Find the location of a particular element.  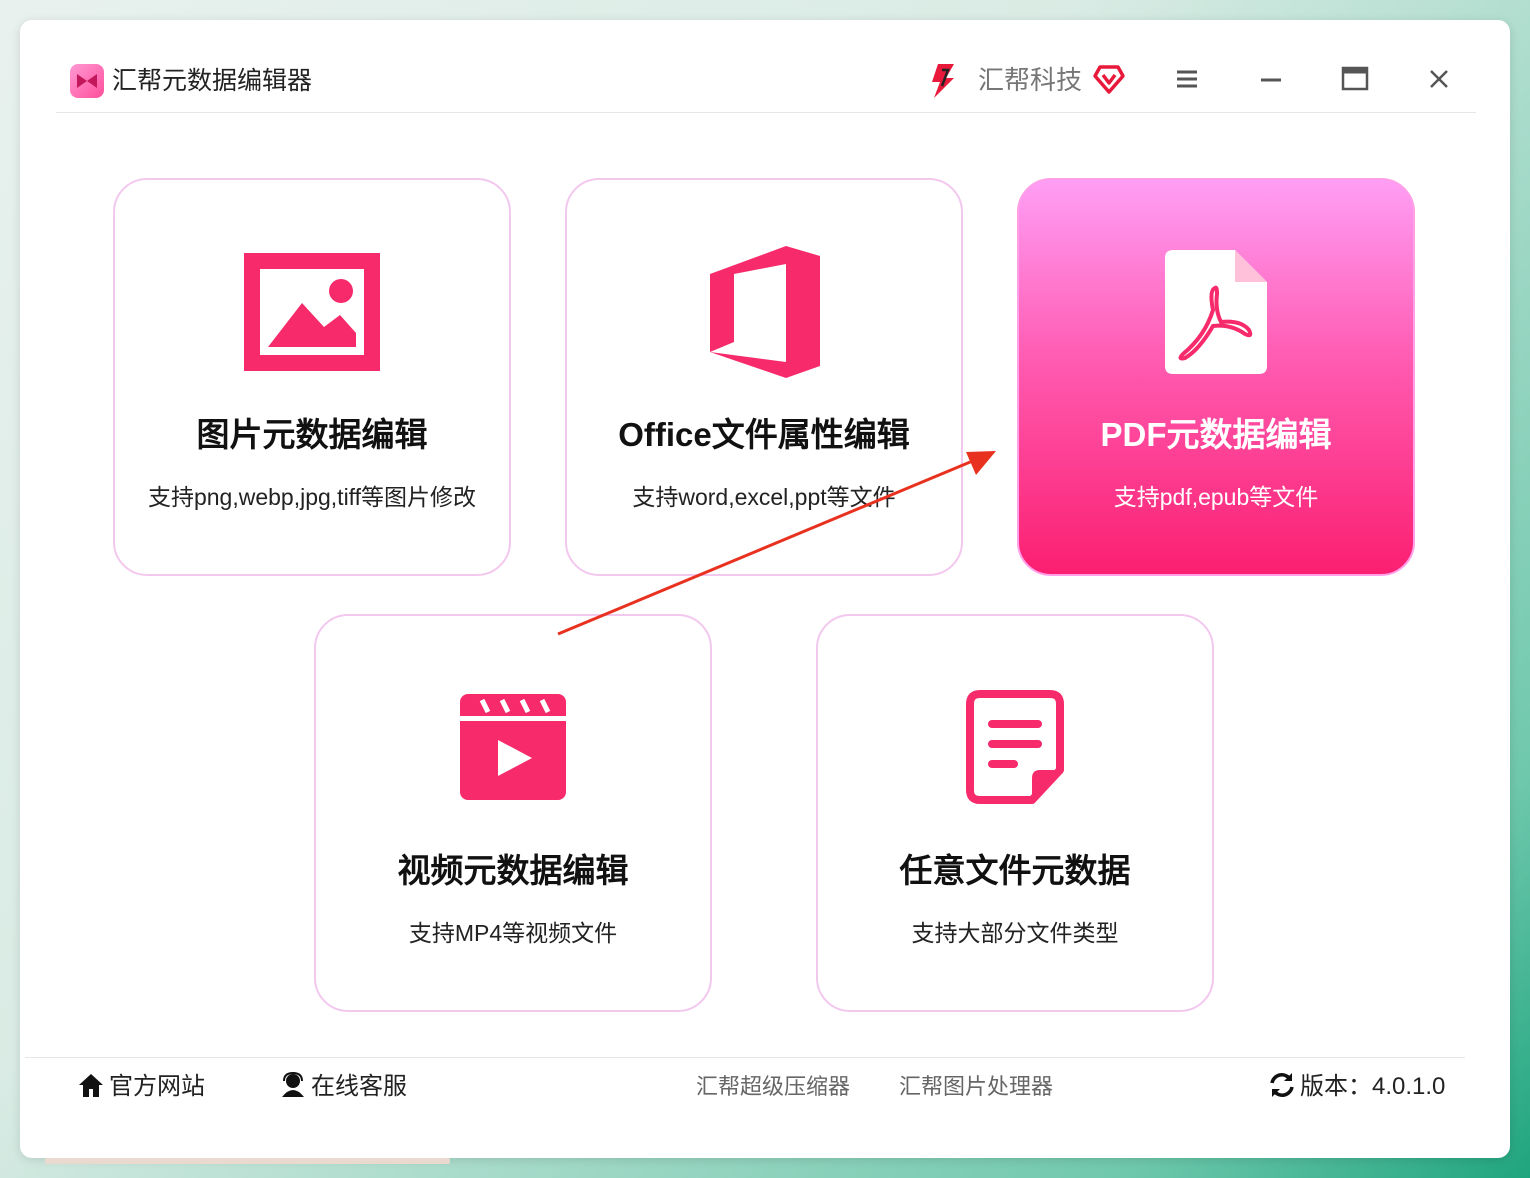

card-subtitle: 支持大部分文件类型 is located at coordinates (1015, 933).